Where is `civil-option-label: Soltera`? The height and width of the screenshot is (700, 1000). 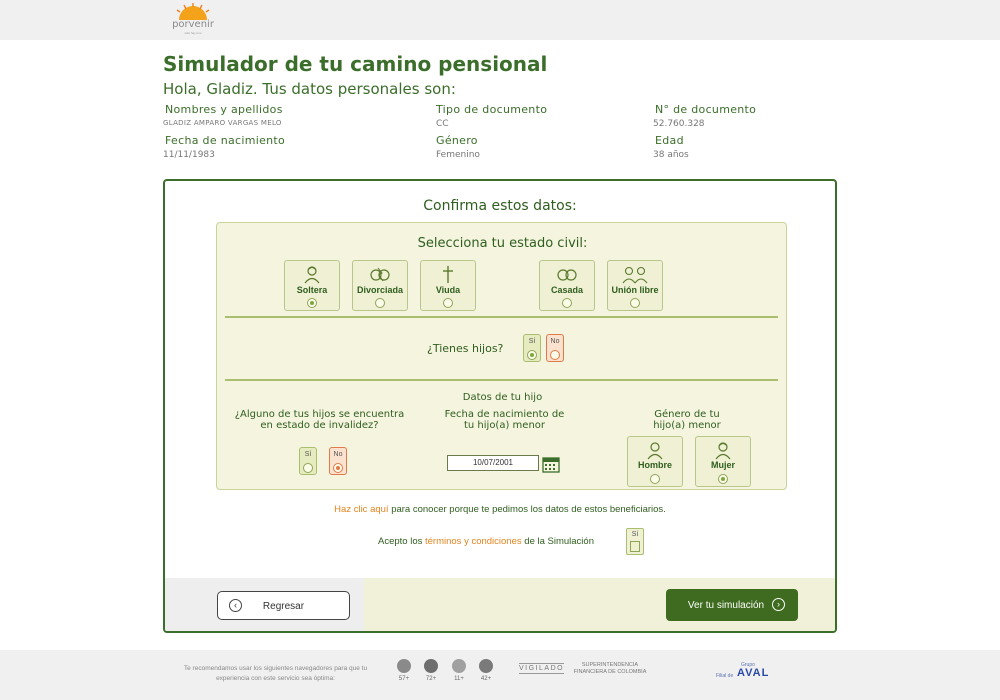 civil-option-label: Soltera is located at coordinates (312, 290).